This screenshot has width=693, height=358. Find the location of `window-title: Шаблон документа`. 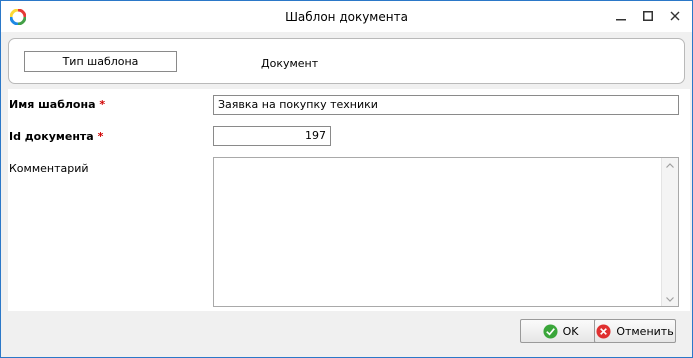

window-title: Шаблон документа is located at coordinates (346, 17).